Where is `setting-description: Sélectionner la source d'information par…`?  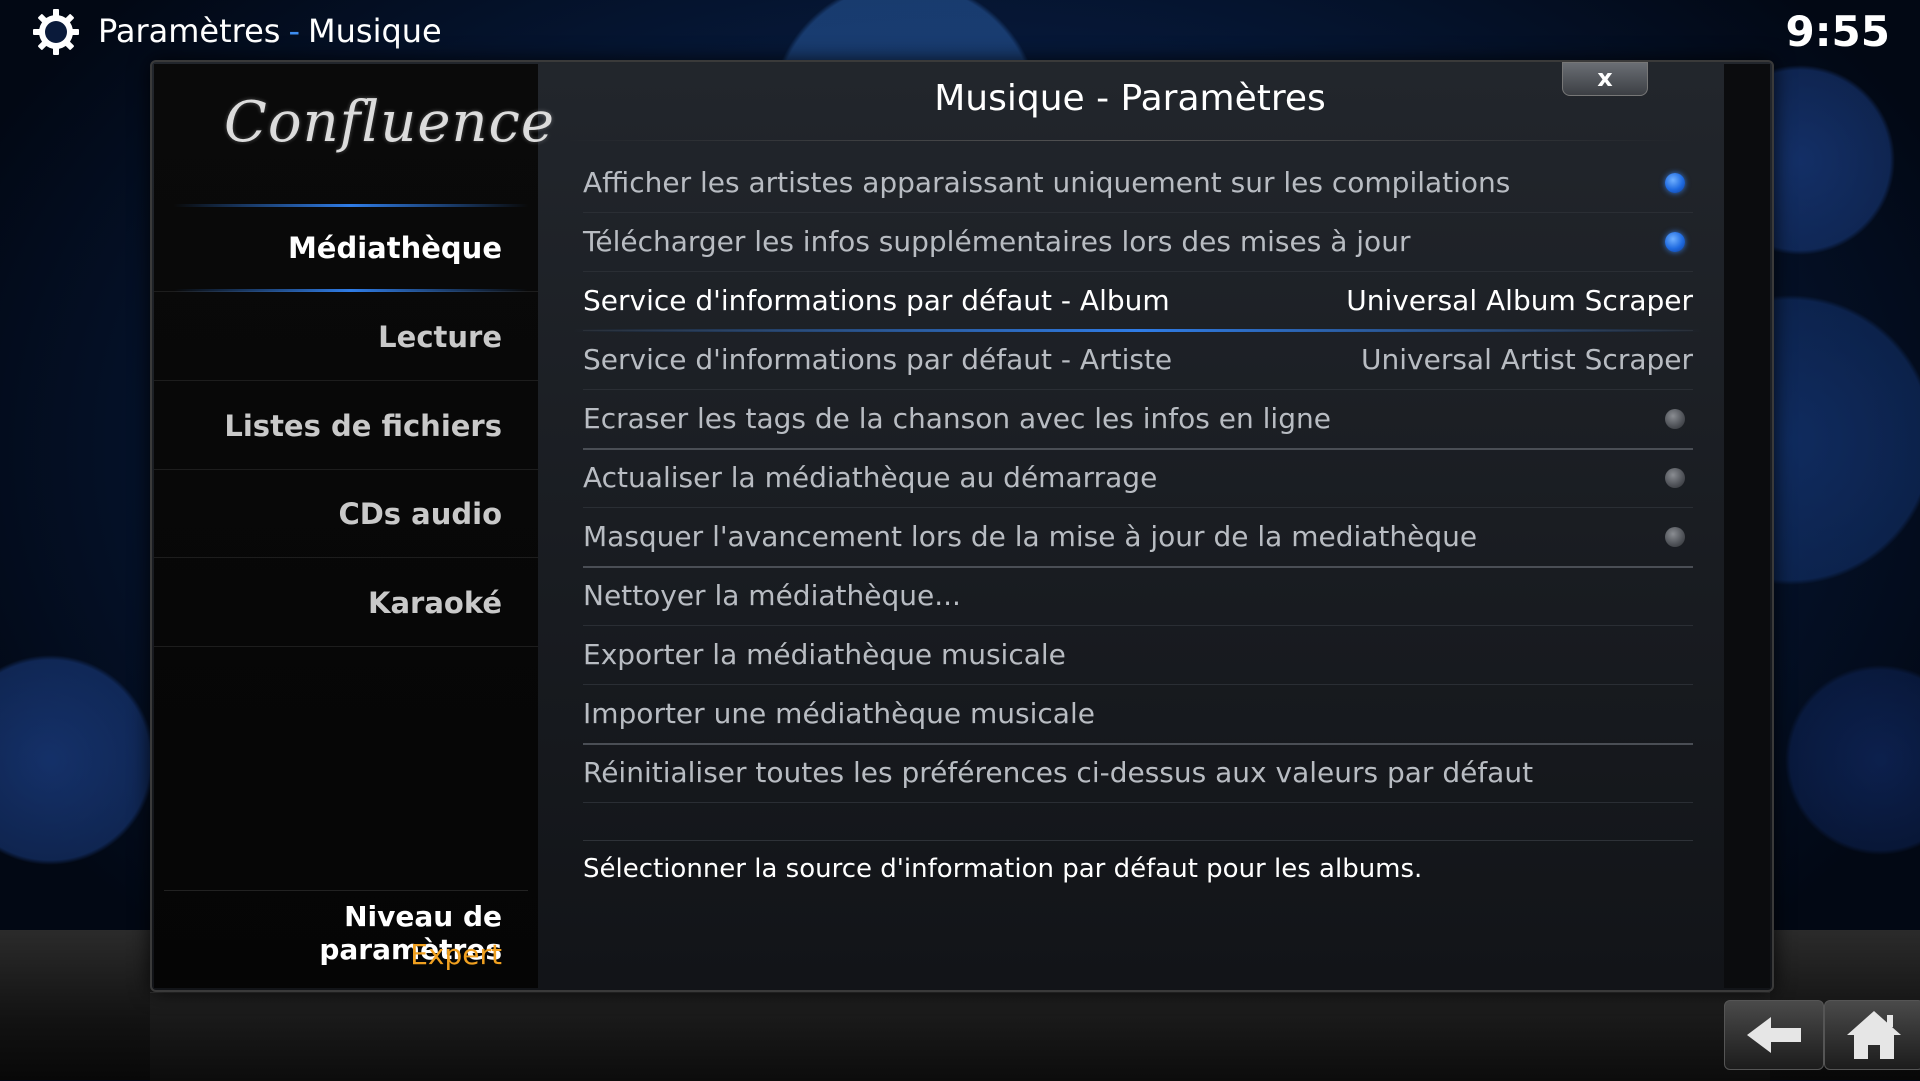
setting-description: Sélectionner la source d'information par… is located at coordinates (1003, 869).